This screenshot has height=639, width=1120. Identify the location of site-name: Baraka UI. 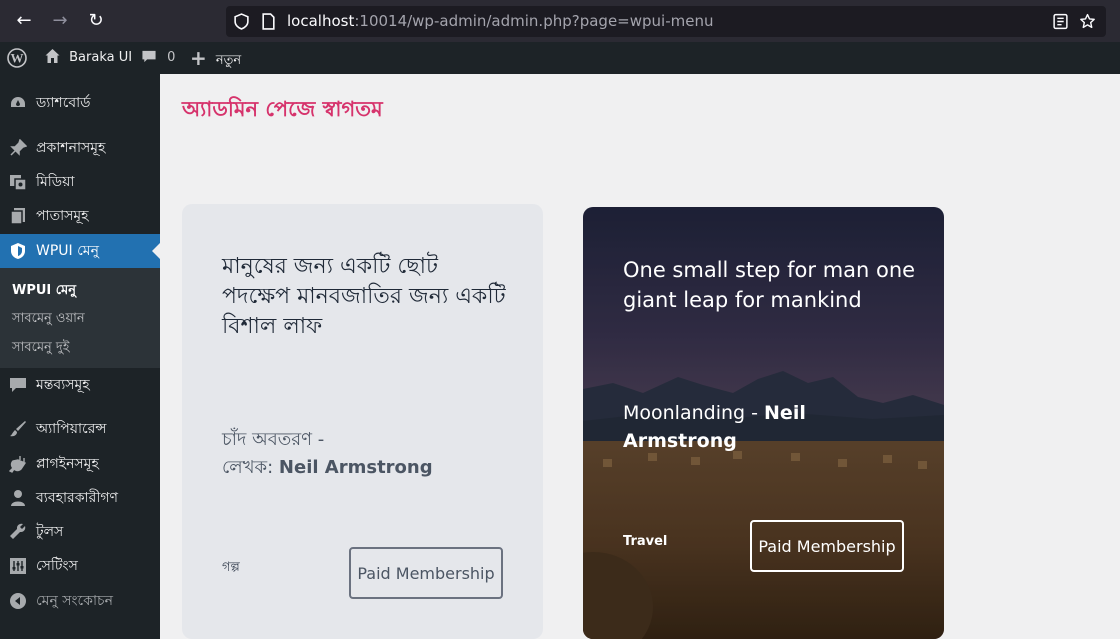
(101, 57).